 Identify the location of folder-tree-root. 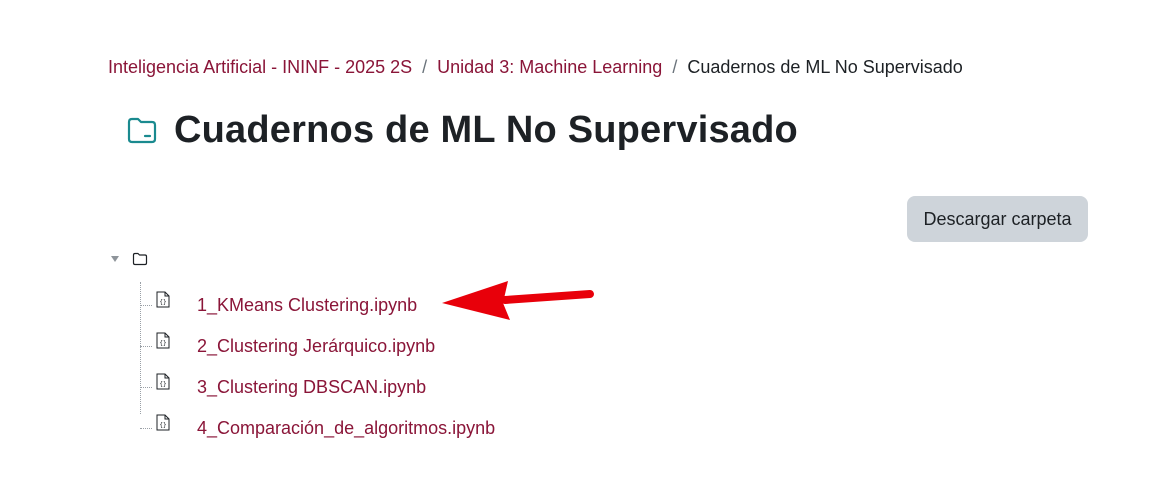
(128, 259).